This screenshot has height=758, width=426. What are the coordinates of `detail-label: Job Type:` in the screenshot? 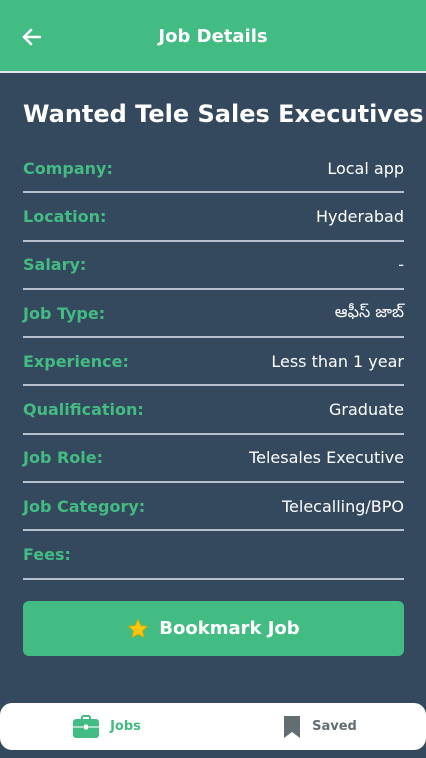 It's located at (64, 313).